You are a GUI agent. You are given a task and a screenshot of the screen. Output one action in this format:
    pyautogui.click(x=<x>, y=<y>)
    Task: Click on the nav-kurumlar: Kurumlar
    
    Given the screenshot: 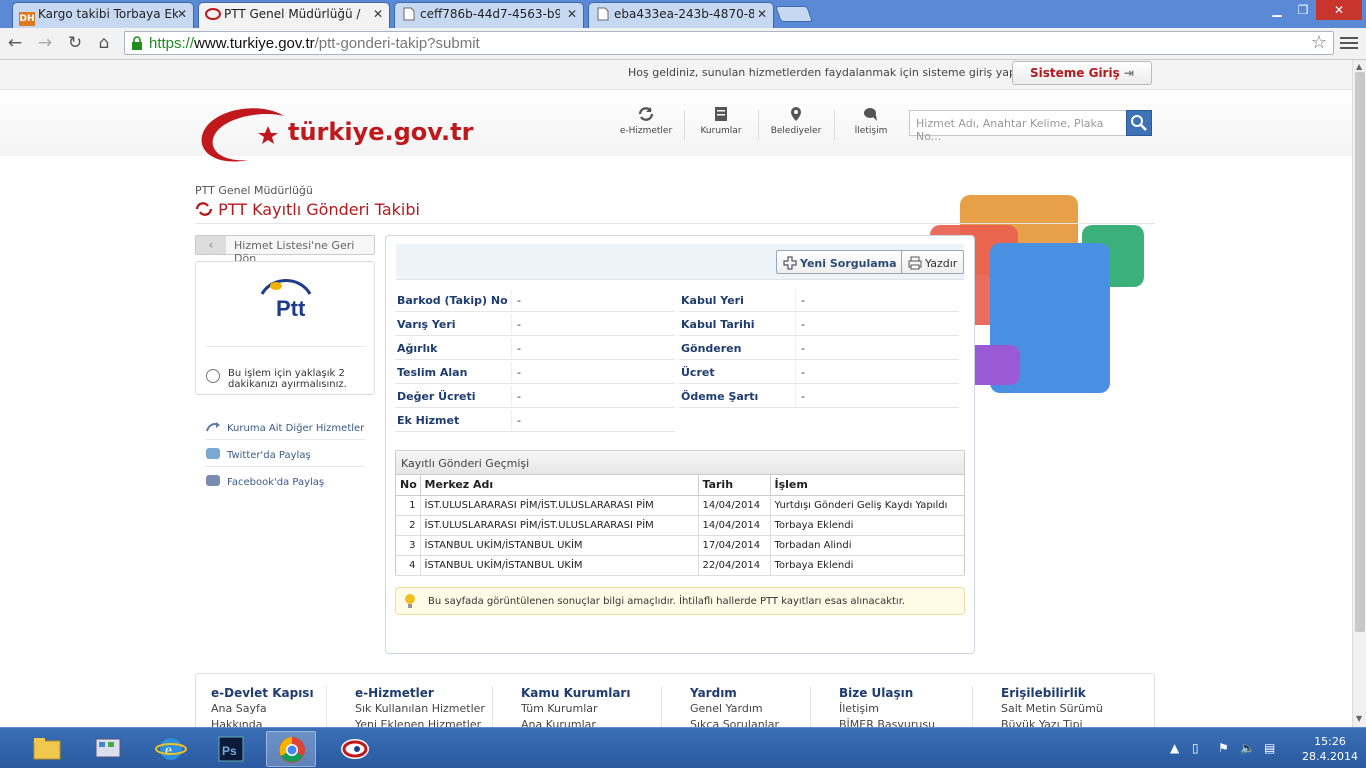 What is the action you would take?
    pyautogui.click(x=721, y=121)
    